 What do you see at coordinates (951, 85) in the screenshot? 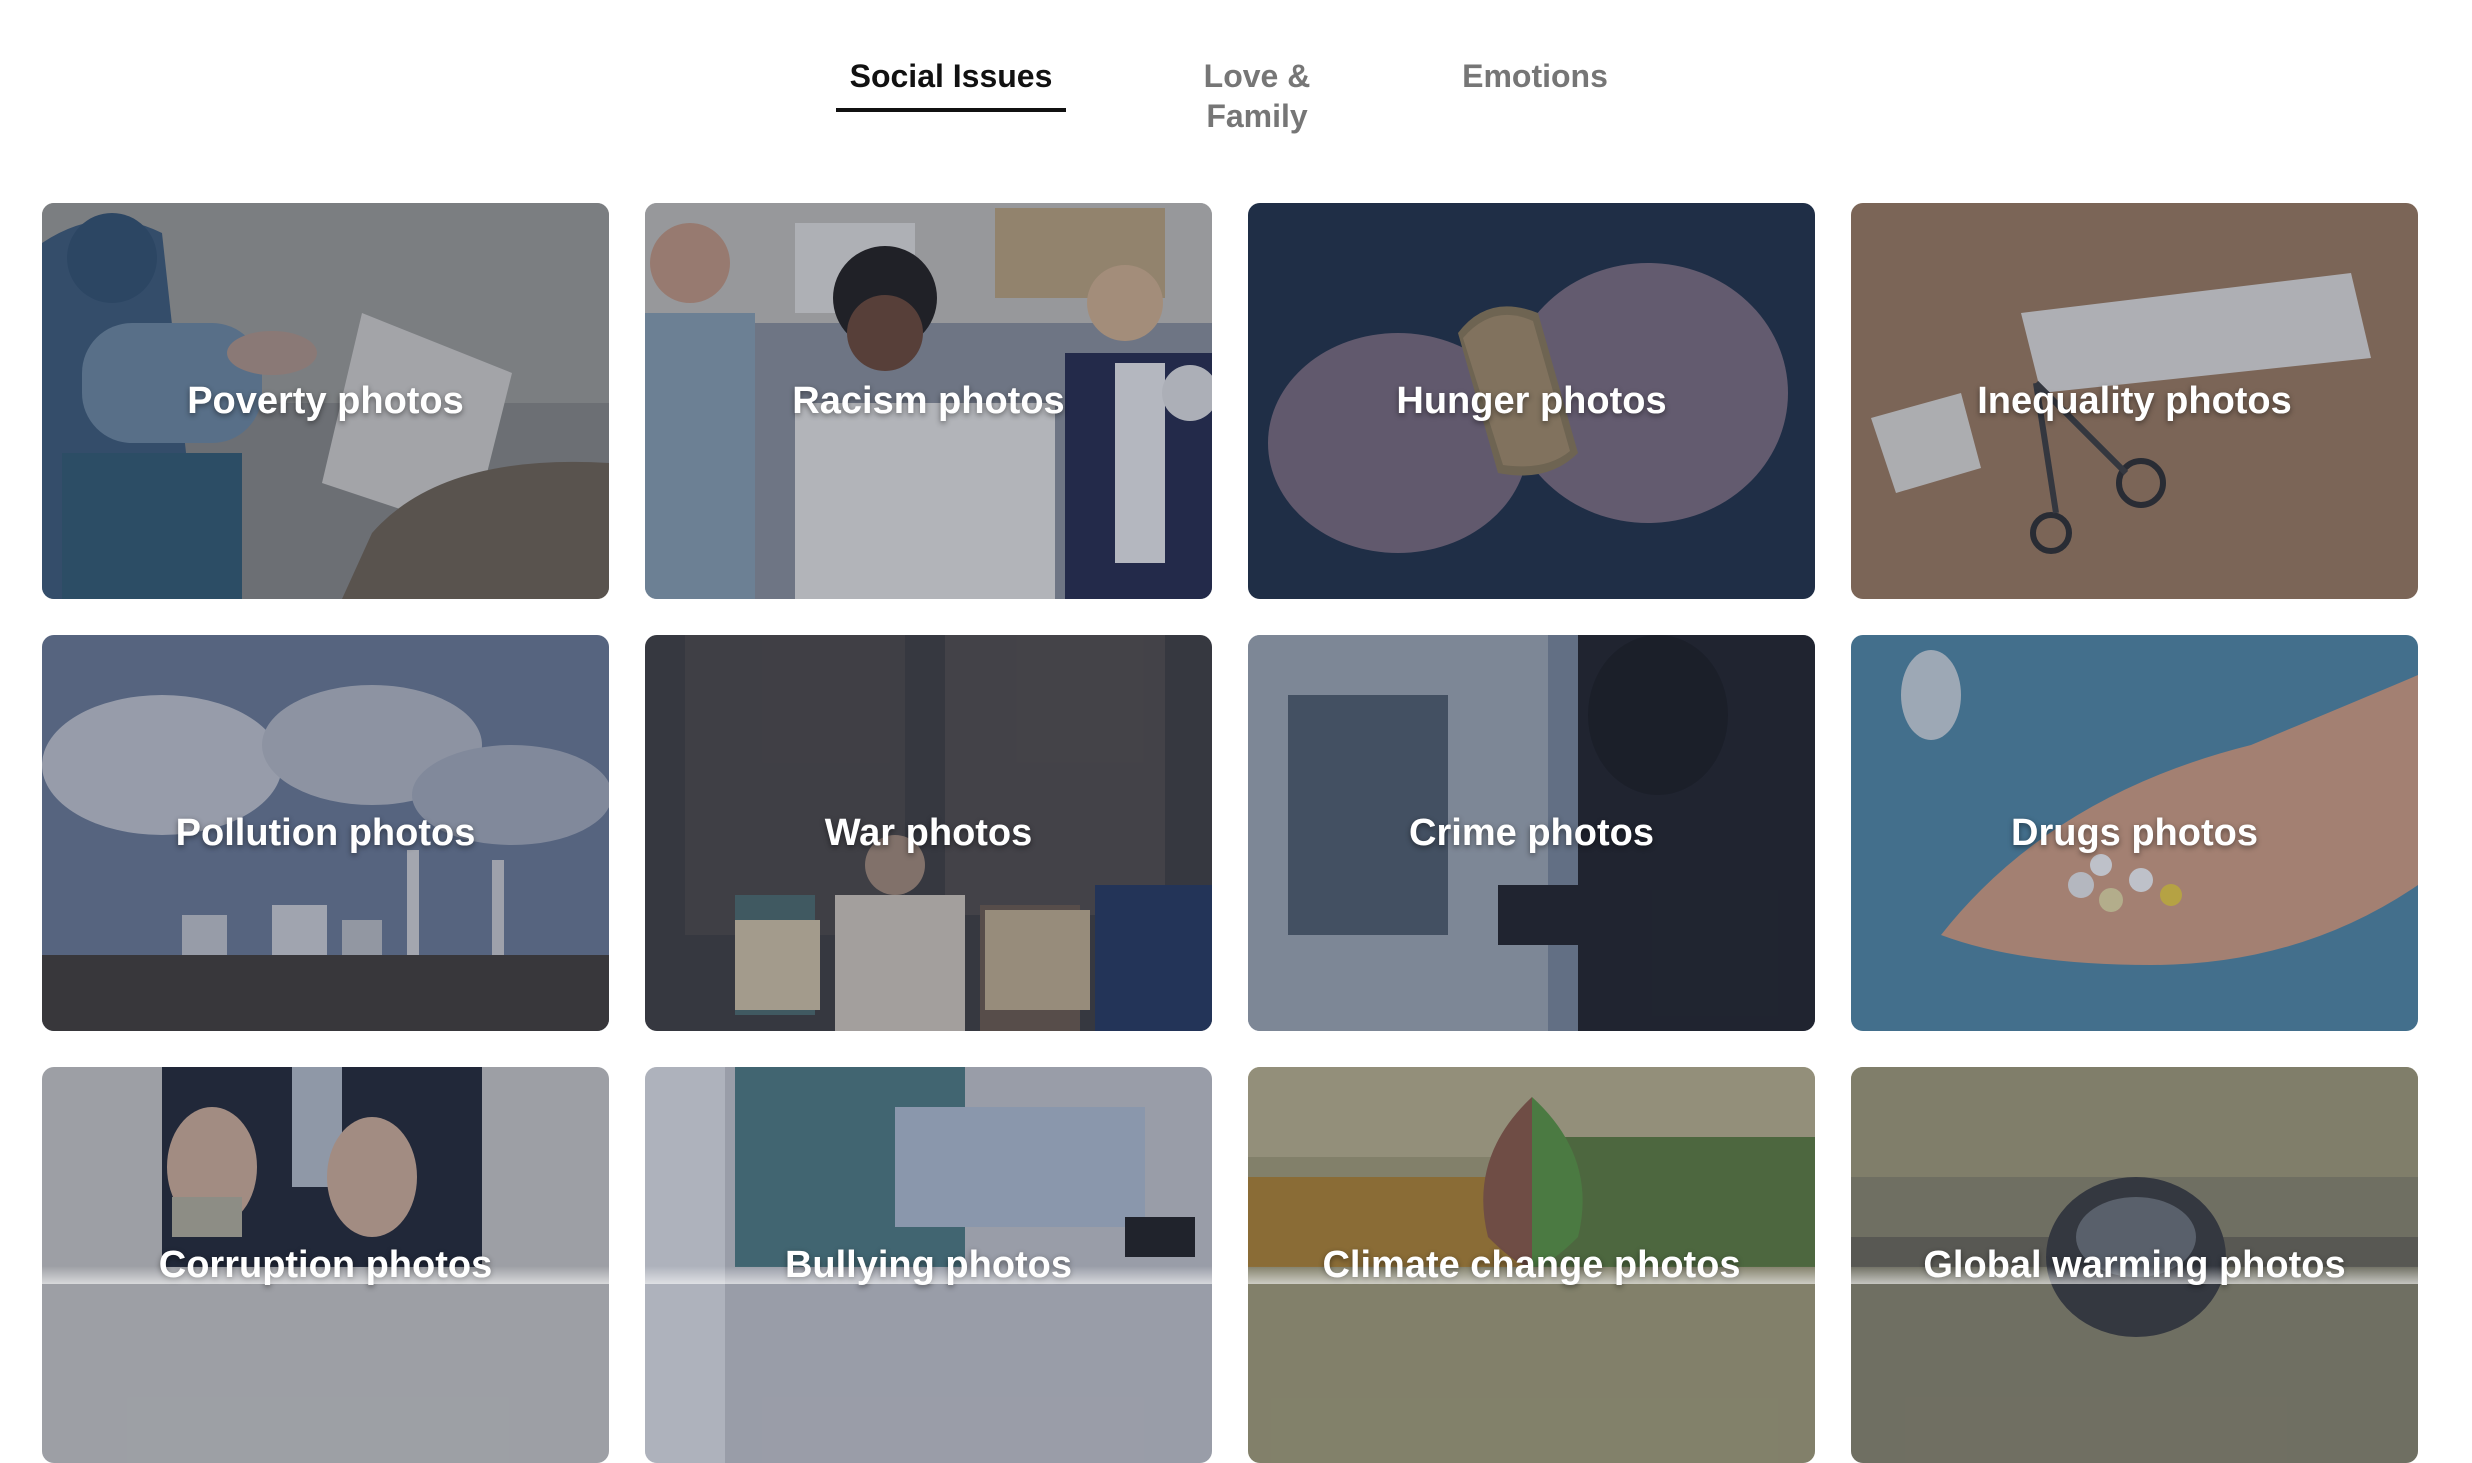
I see `tab-social-issues: Social Issues` at bounding box center [951, 85].